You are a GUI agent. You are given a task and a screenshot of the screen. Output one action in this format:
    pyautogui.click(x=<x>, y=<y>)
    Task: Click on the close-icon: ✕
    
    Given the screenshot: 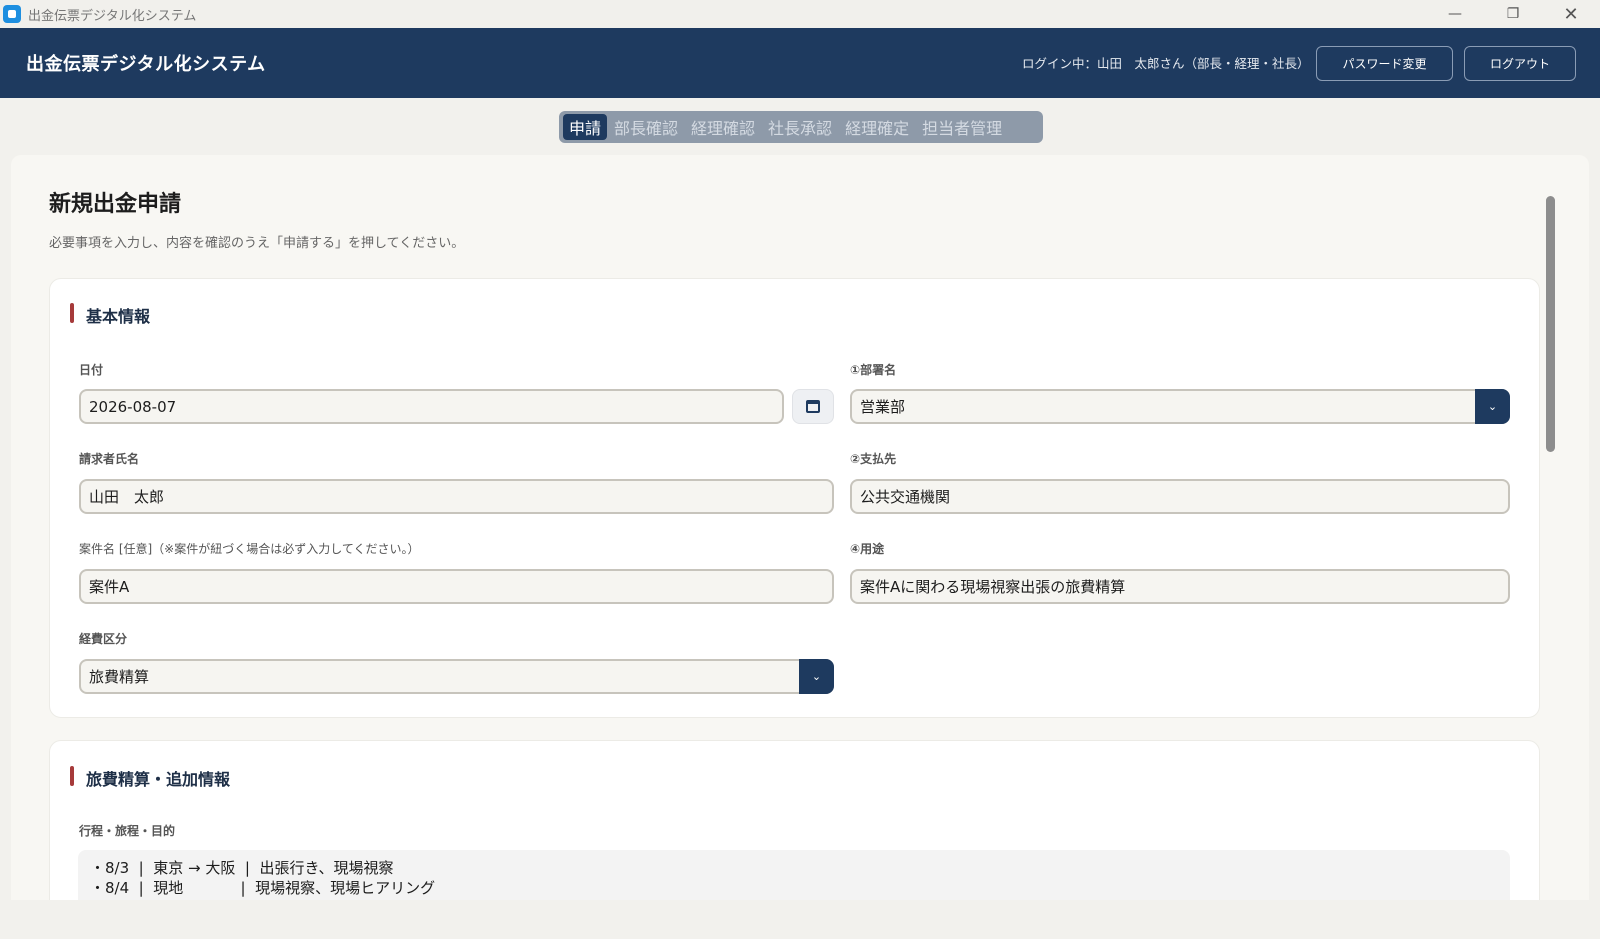 What is the action you would take?
    pyautogui.click(x=1571, y=14)
    